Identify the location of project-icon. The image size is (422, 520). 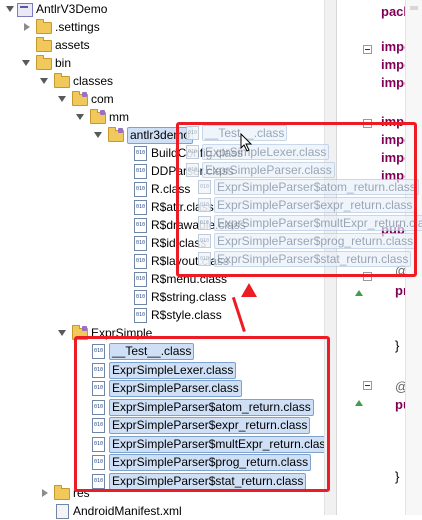
(25, 10).